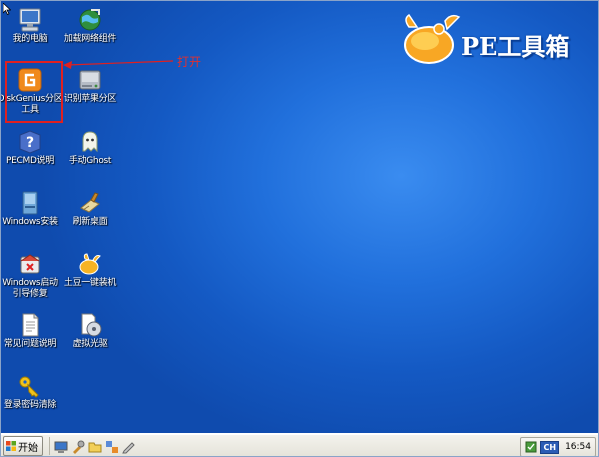  I want to click on desktop-icon-load-network: 加载网络组件, so click(90, 26).